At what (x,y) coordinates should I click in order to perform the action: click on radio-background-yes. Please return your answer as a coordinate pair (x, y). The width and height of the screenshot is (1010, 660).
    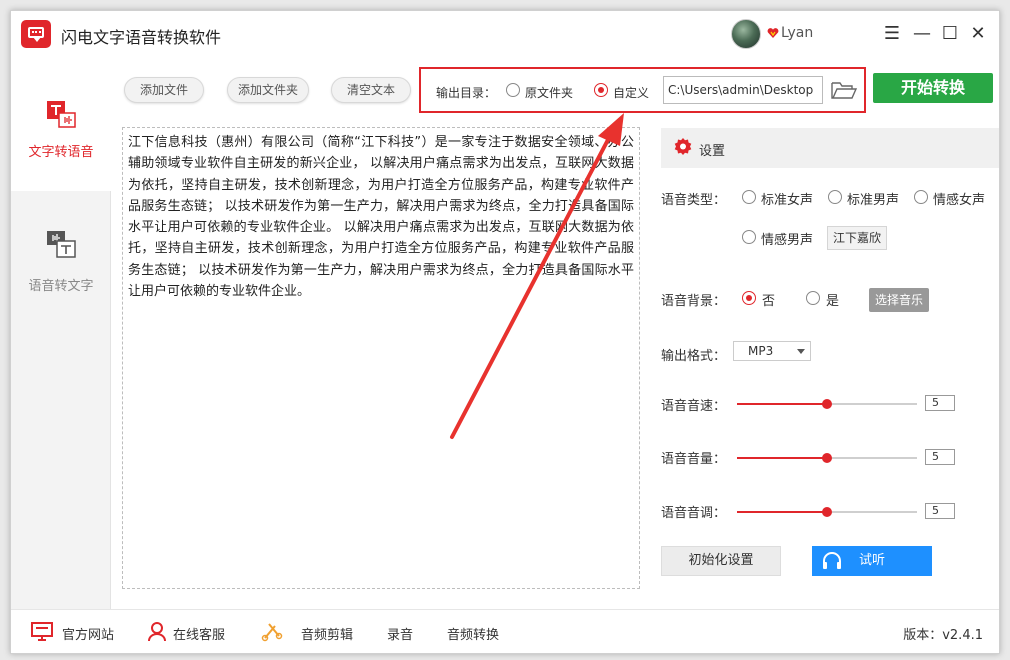
    Looking at the image, I should click on (813, 298).